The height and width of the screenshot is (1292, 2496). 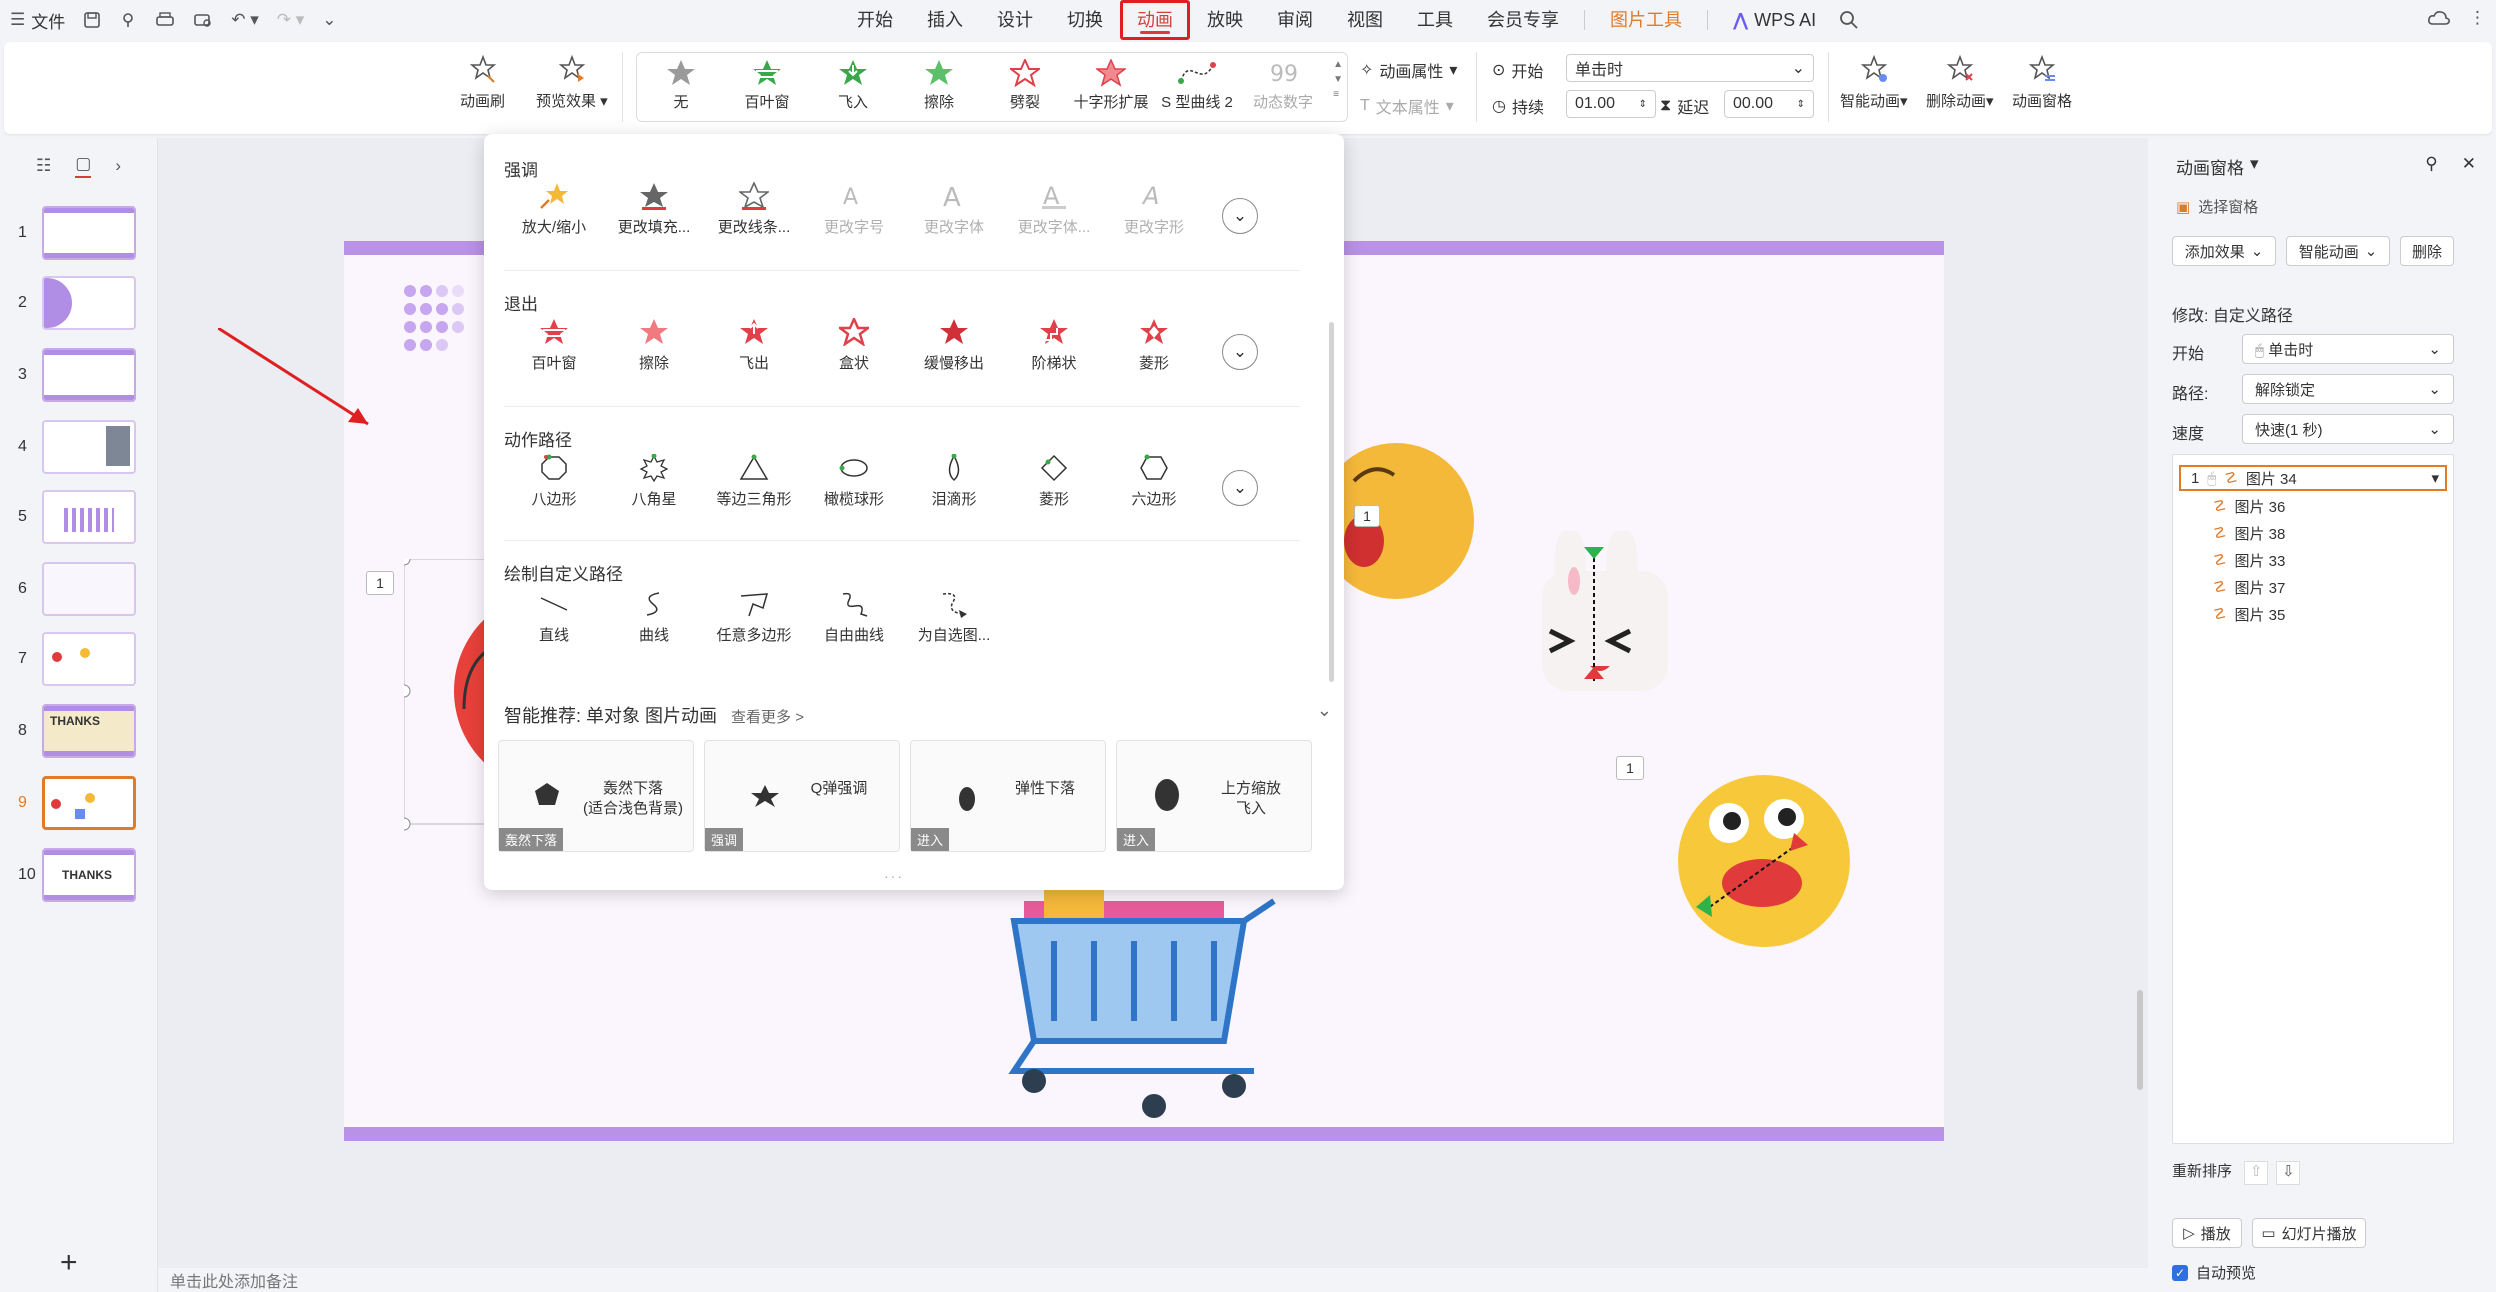 I want to click on expand-exit-button: ⌄, so click(x=1240, y=352).